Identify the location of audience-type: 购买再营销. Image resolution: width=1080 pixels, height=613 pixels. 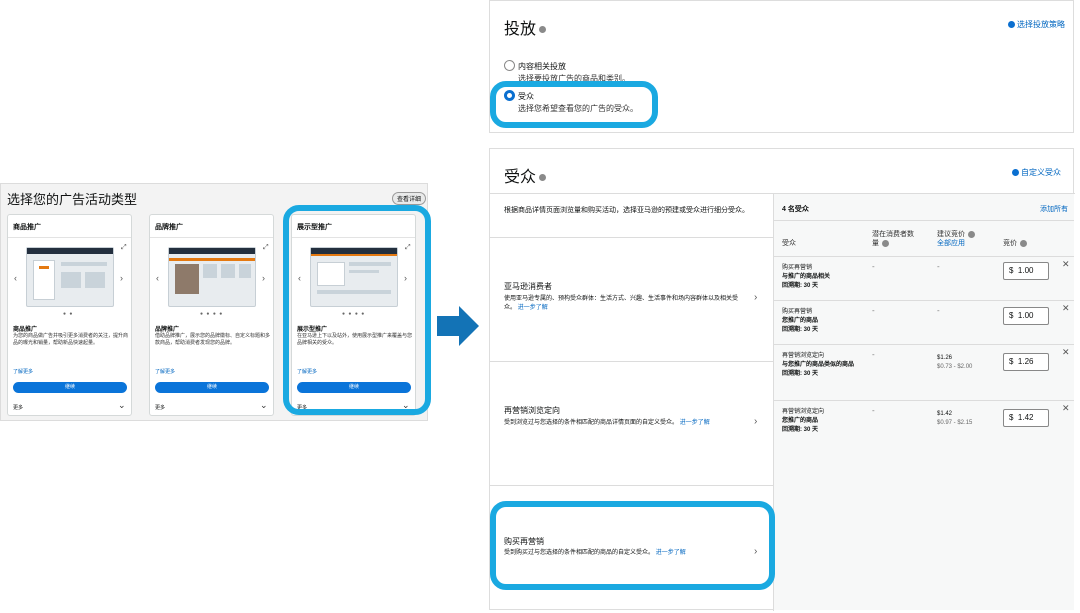
(797, 312).